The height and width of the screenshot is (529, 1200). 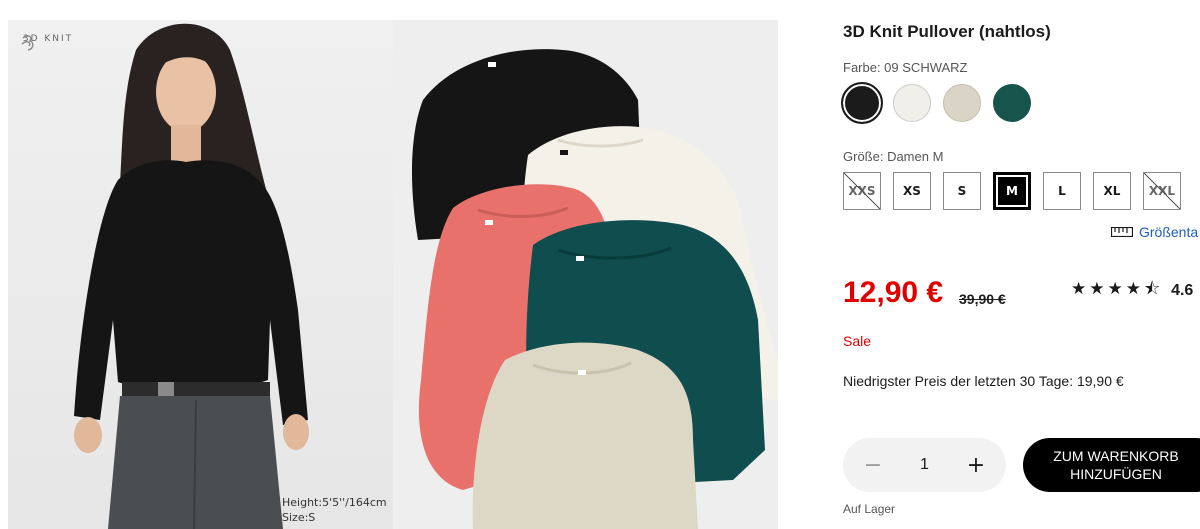 I want to click on quantity-input, so click(x=924, y=465).